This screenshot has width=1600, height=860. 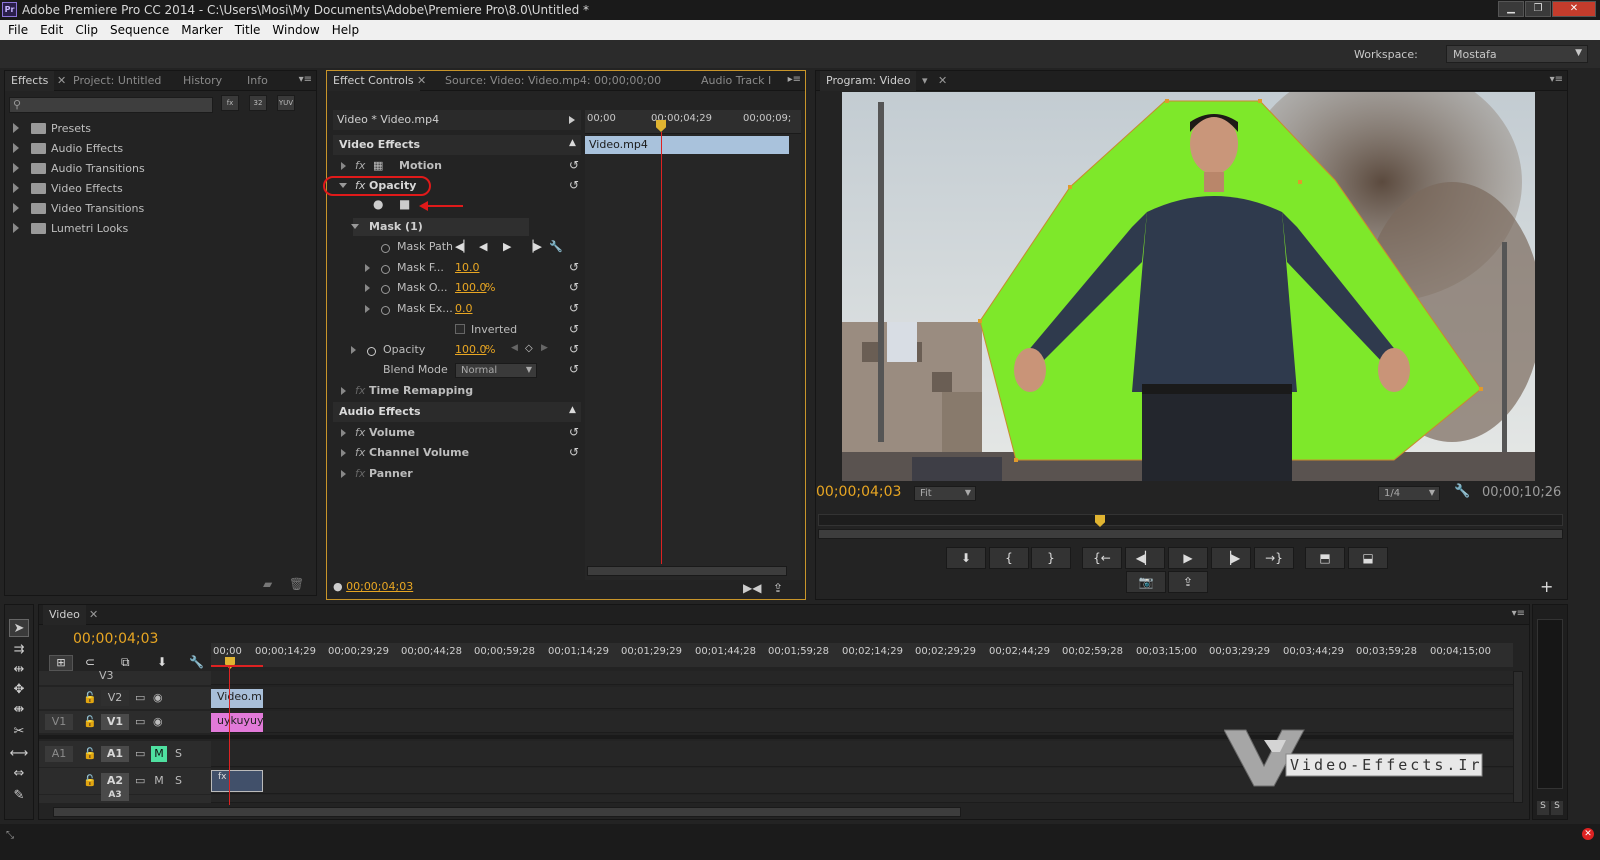 What do you see at coordinates (553, 81) in the screenshot?
I see `tab-source: Source: Video: Video.mp4: 00;00;00;00` at bounding box center [553, 81].